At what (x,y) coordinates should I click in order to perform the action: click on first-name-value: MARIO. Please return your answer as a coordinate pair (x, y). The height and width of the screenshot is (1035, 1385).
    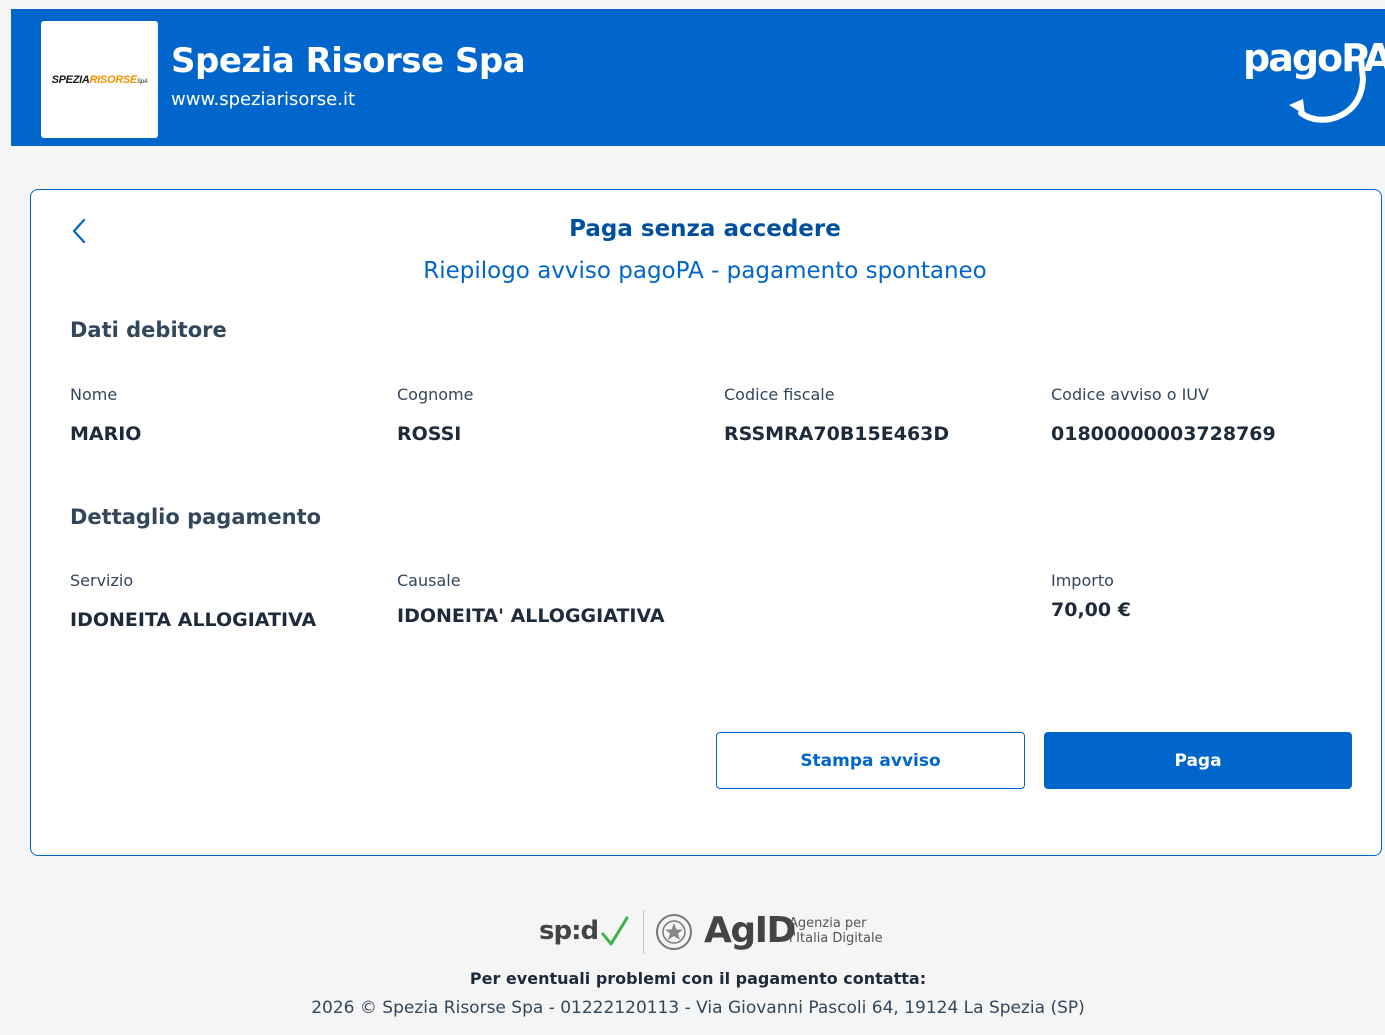
    Looking at the image, I should click on (106, 434).